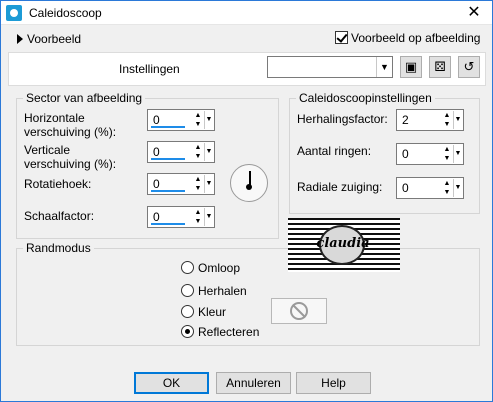 This screenshot has height=402, width=493. What do you see at coordinates (172, 120) in the screenshot?
I see `horizontal-offset-value: 0` at bounding box center [172, 120].